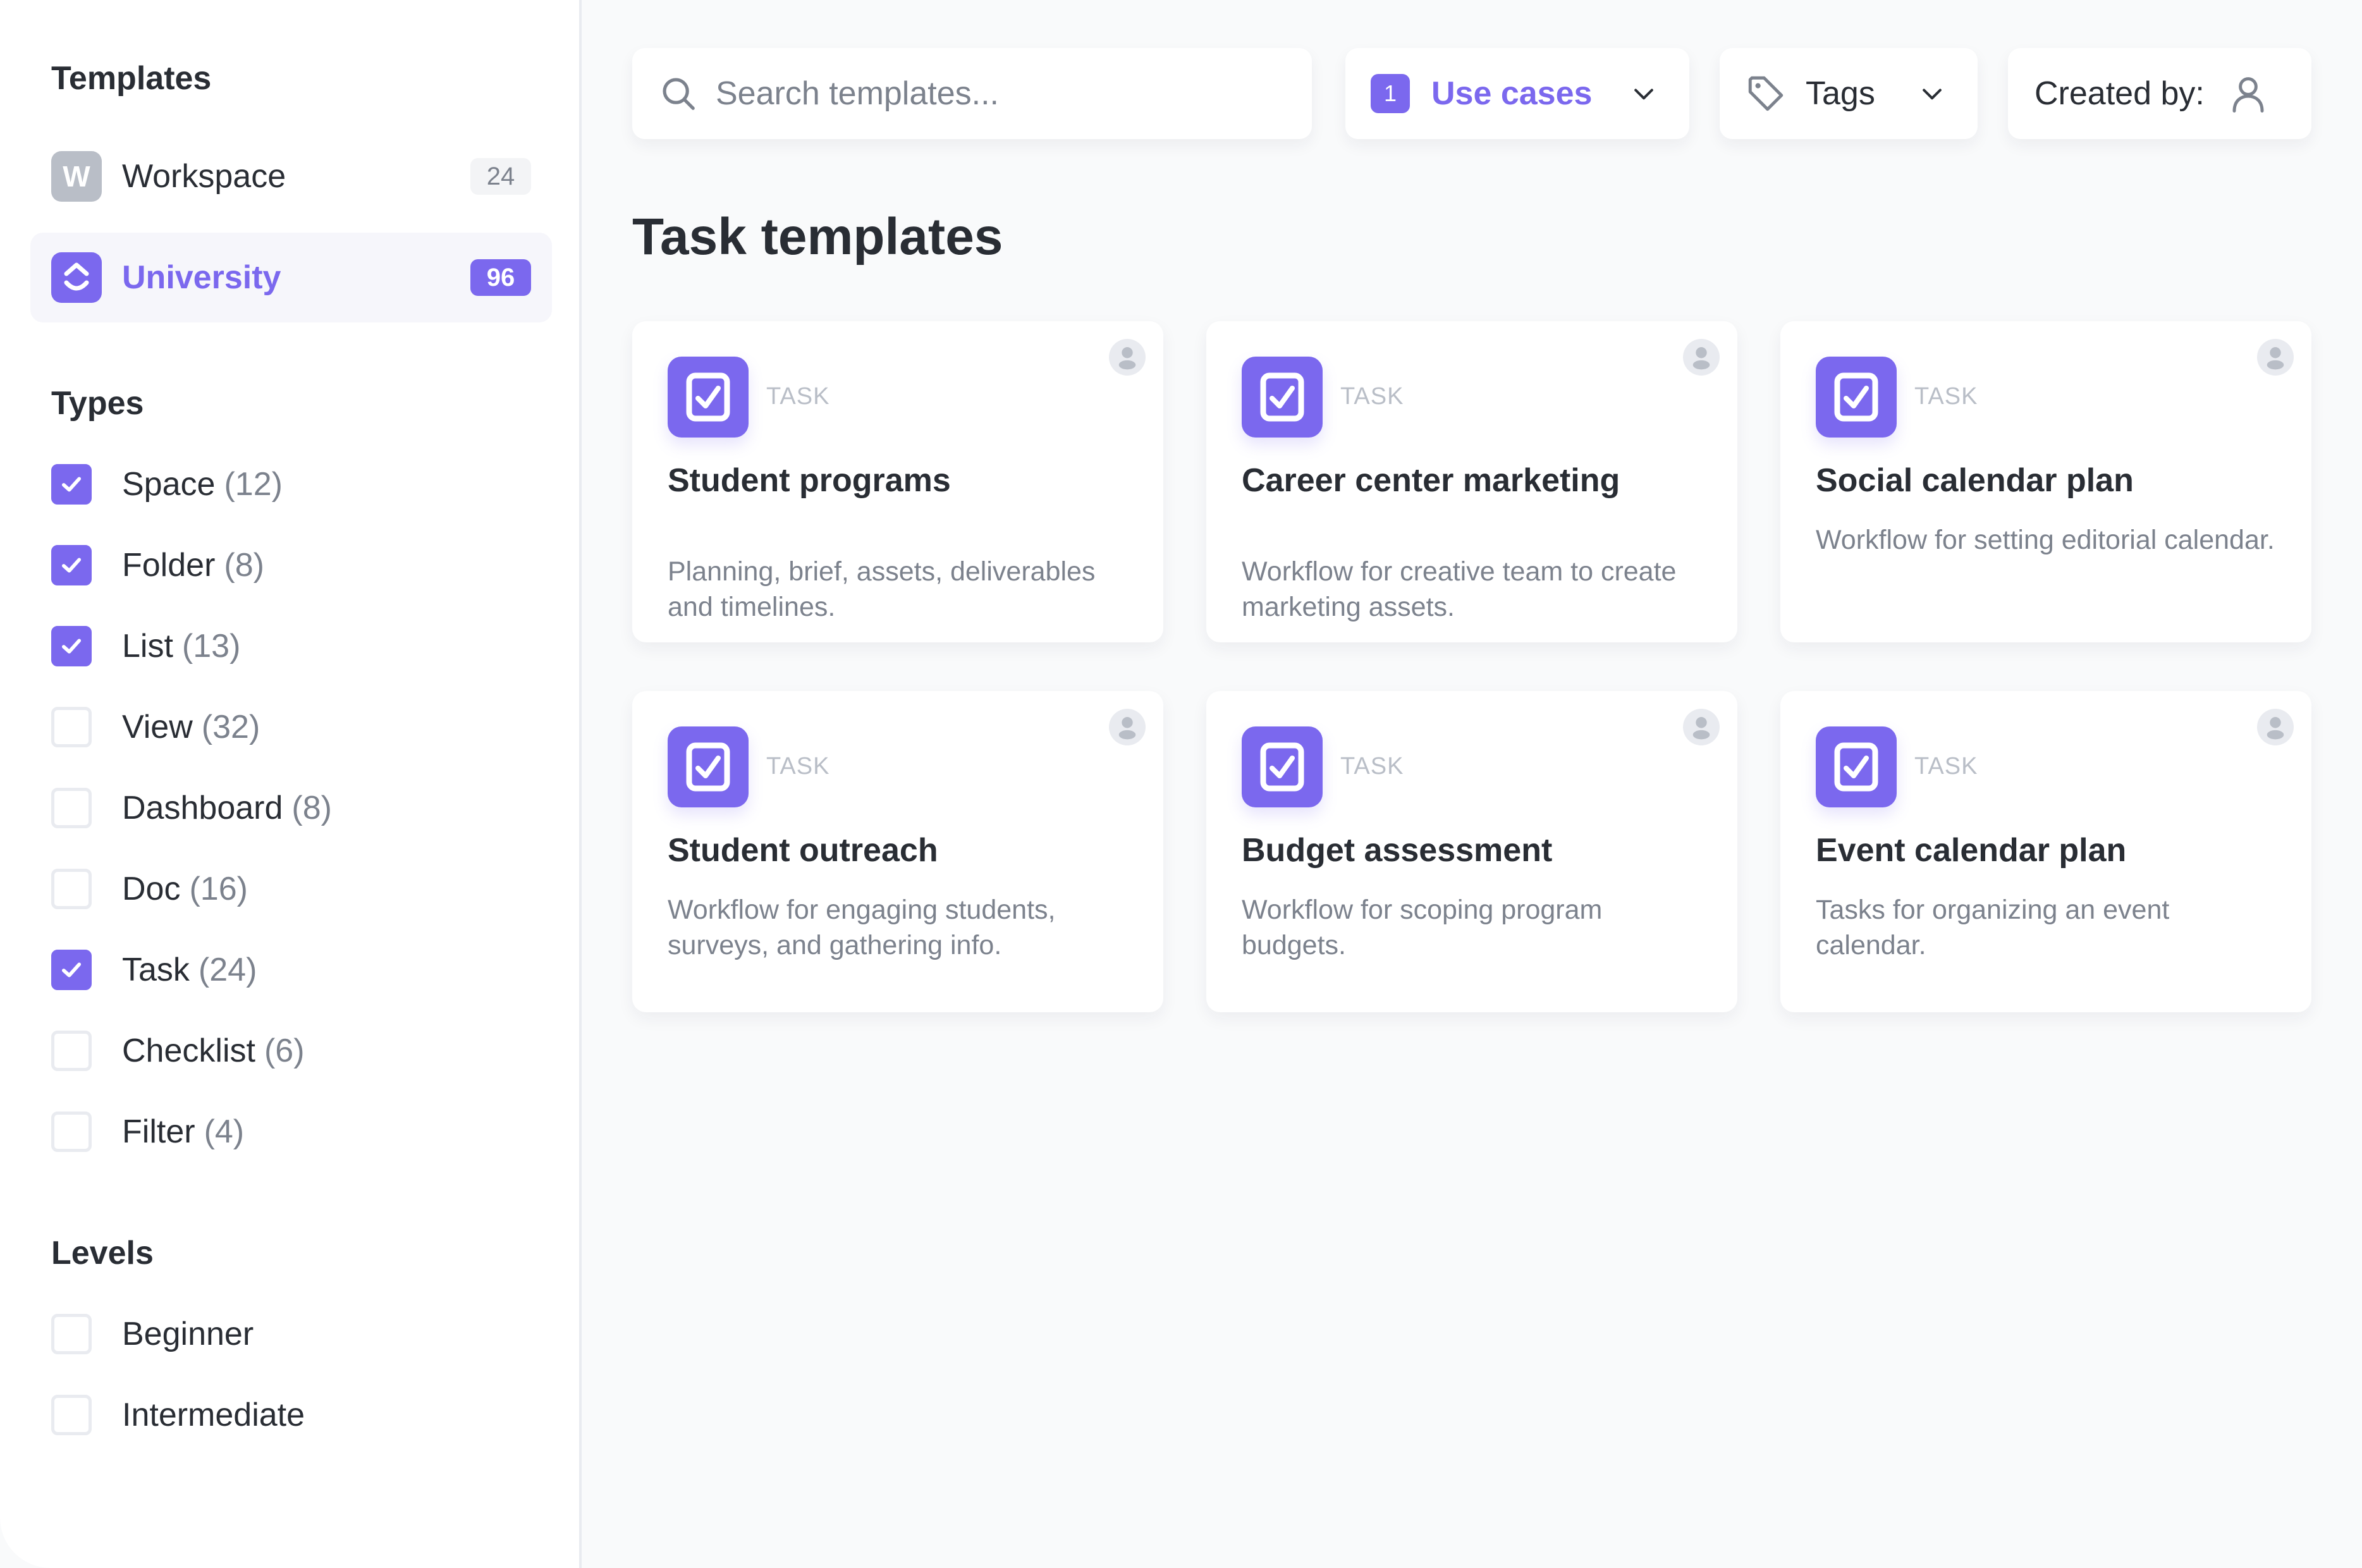 This screenshot has width=2362, height=1568. Describe the element at coordinates (1971, 850) in the screenshot. I see `template-title: Event calendar plan` at that location.